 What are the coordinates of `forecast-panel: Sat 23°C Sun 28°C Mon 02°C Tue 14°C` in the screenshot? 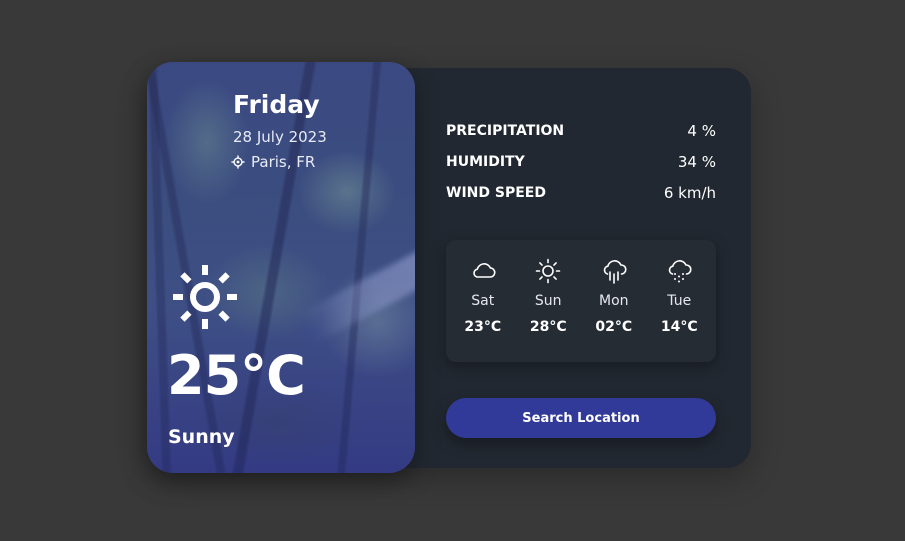 It's located at (581, 301).